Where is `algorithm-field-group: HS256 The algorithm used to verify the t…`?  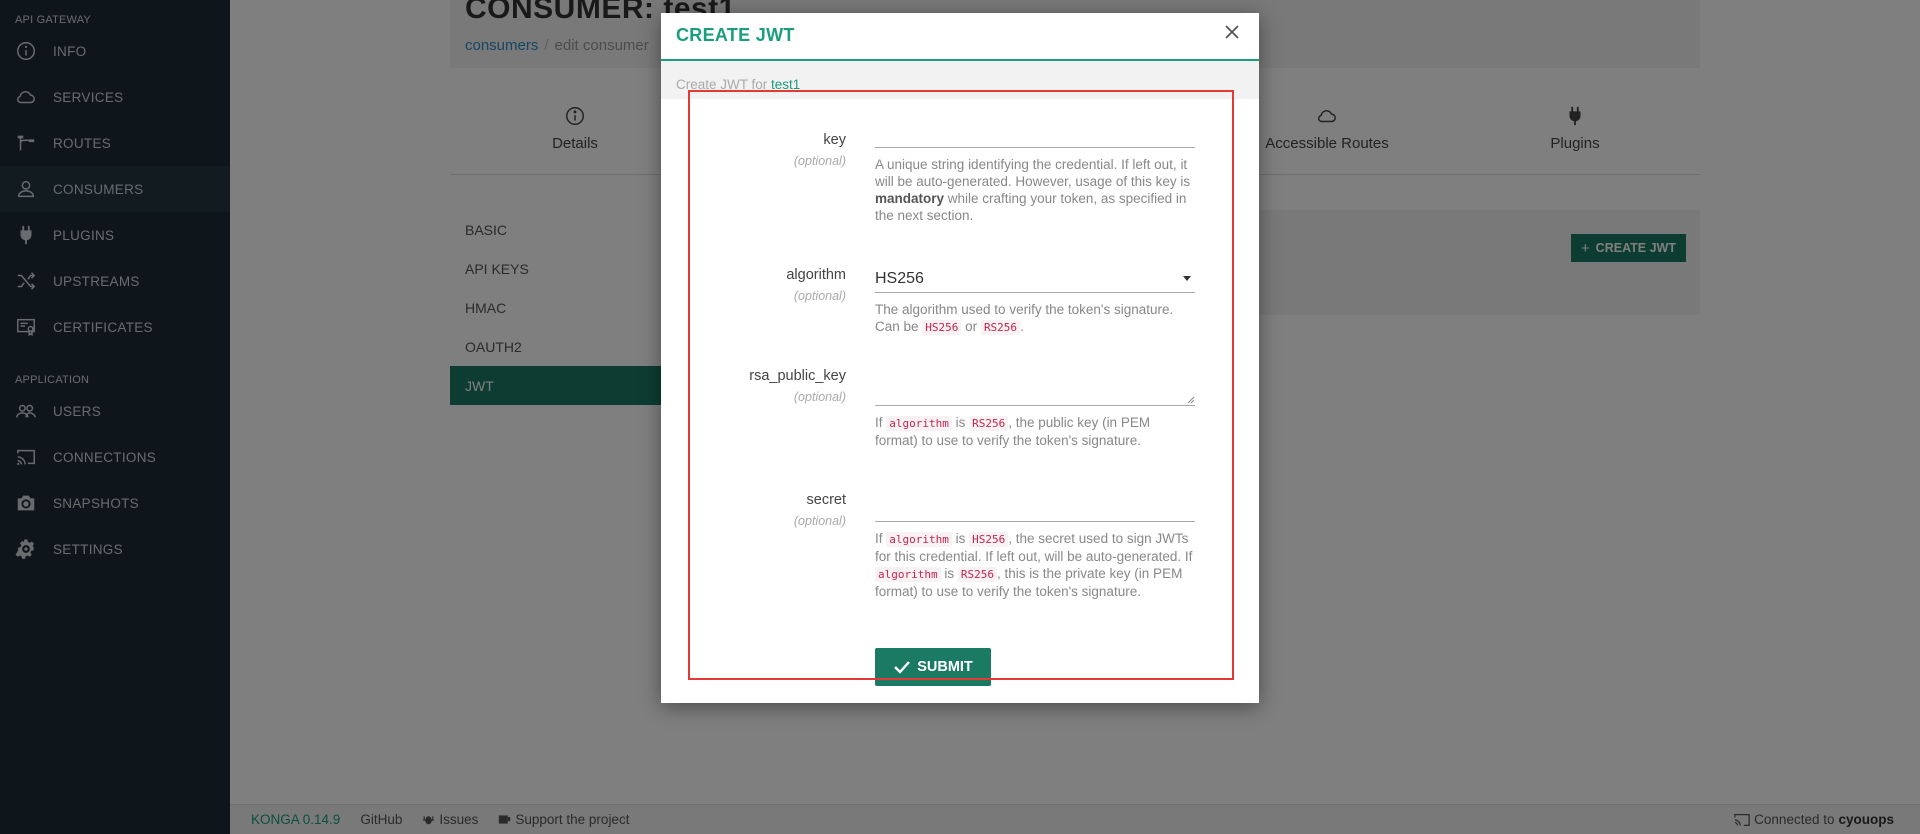 algorithm-field-group: HS256 The algorithm used to verify the t… is located at coordinates (1035, 300).